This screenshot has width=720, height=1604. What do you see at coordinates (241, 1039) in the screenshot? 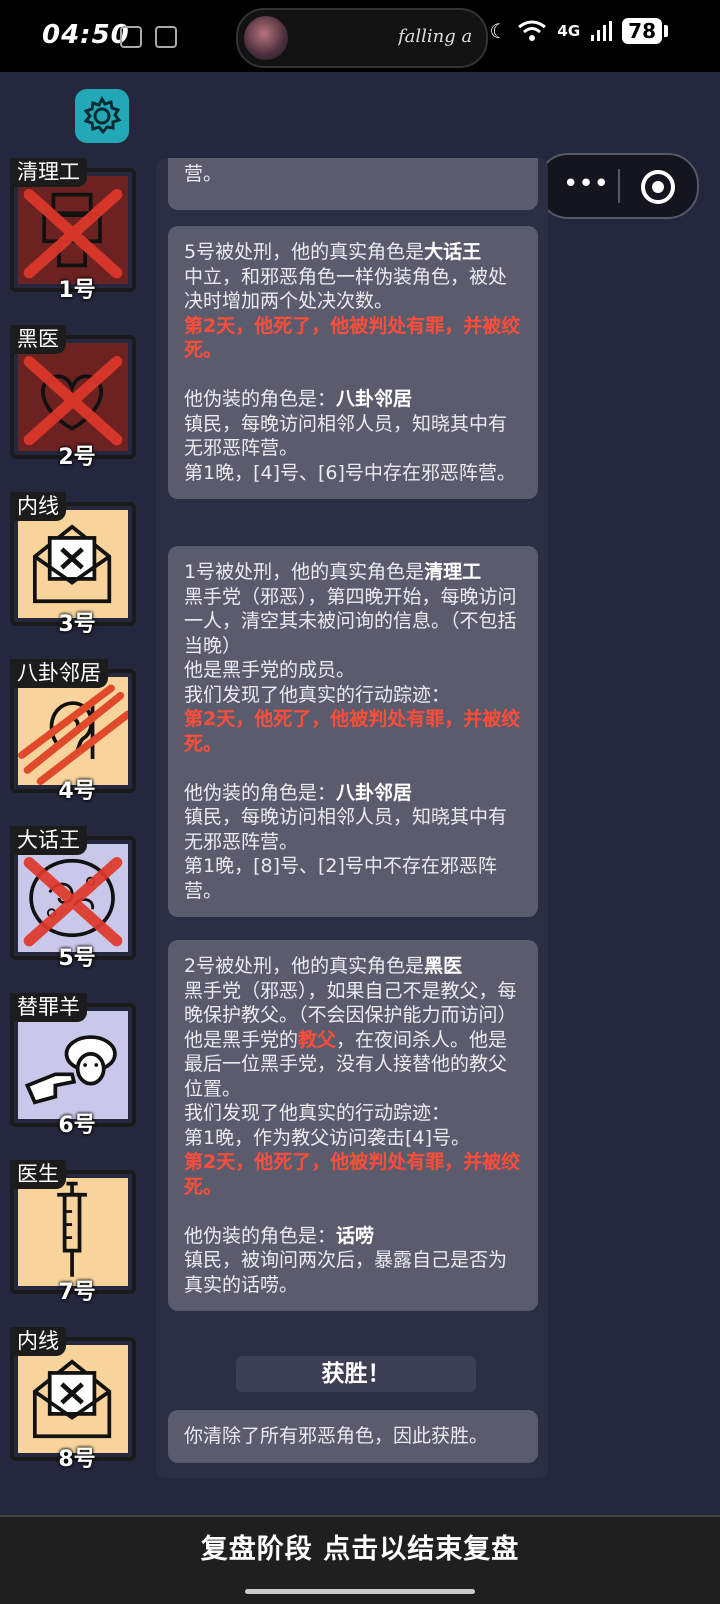
I see `log-text: 他是黑手党的` at bounding box center [241, 1039].